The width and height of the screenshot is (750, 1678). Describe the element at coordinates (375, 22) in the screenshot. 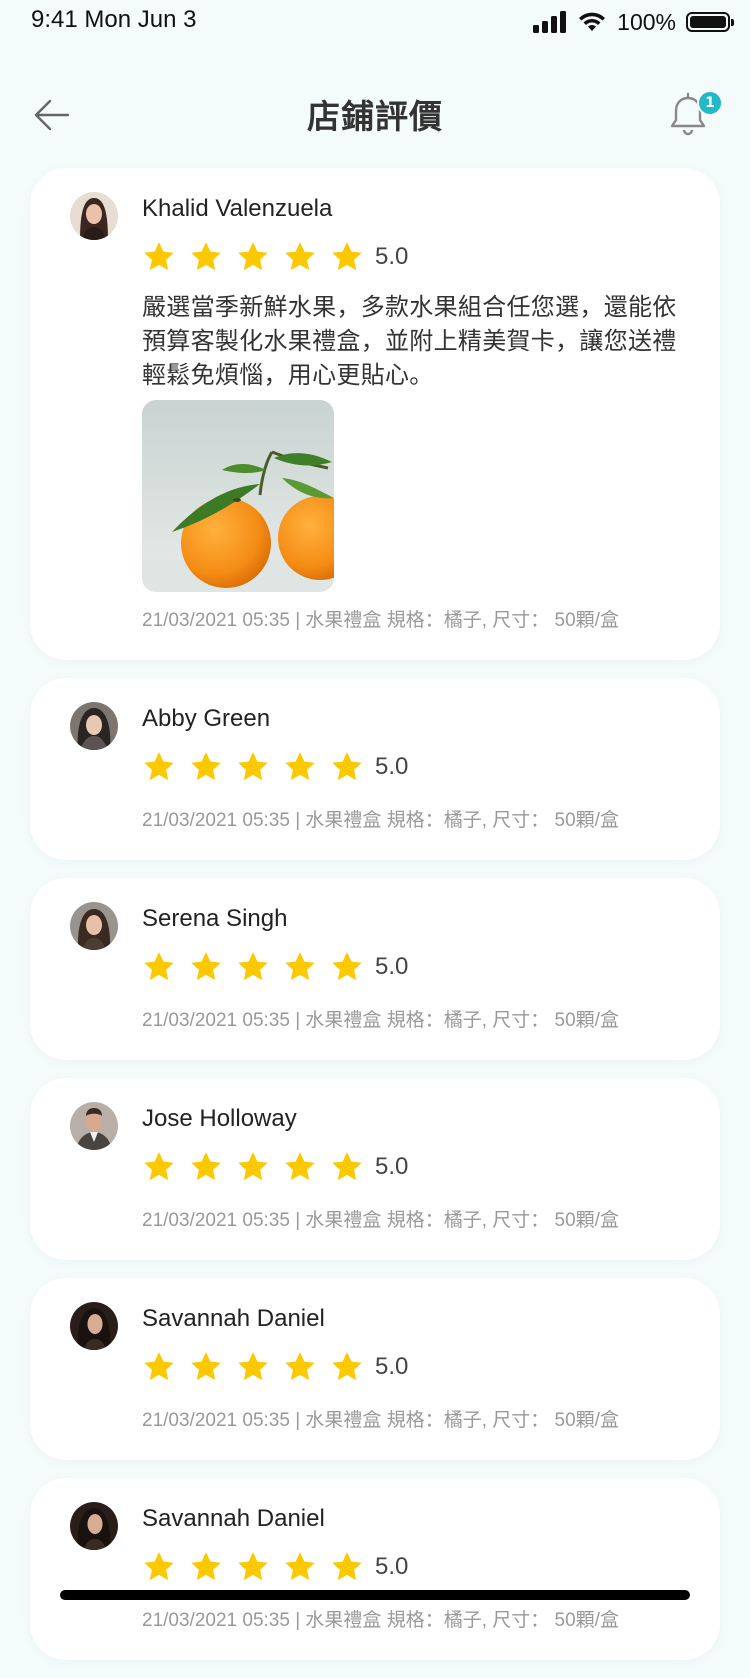

I see `status-bar: 9:41 Mon Jun 3 100%` at that location.